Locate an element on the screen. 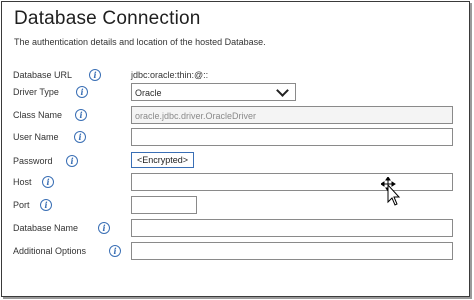 Image resolution: width=474 pixels, height=300 pixels. class-name-label: Class Name is located at coordinates (38, 115).